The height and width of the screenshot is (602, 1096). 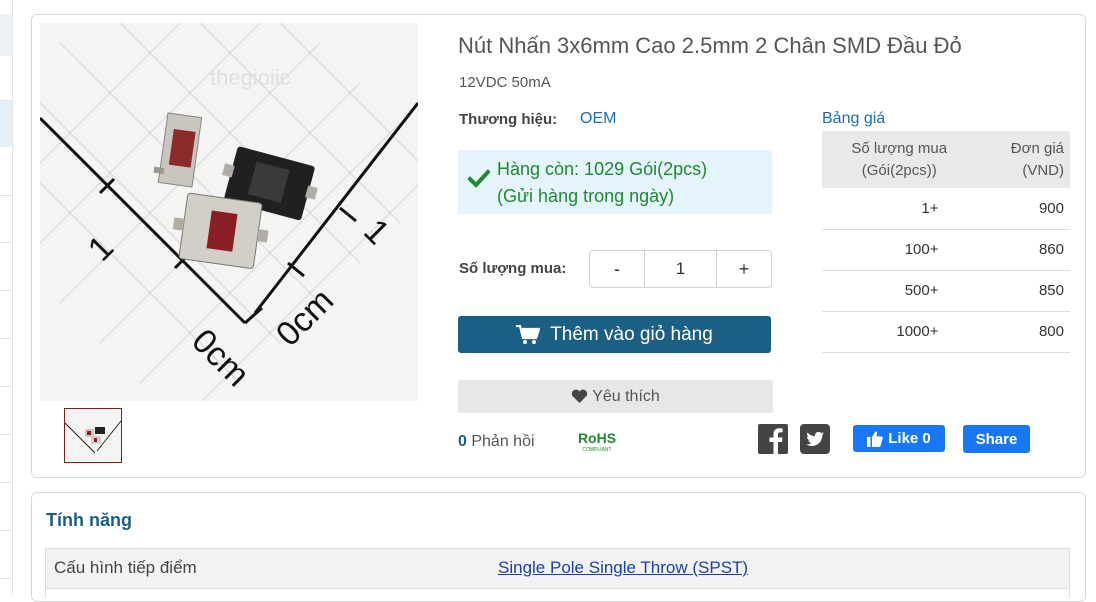 I want to click on table-row, so click(x=557, y=593).